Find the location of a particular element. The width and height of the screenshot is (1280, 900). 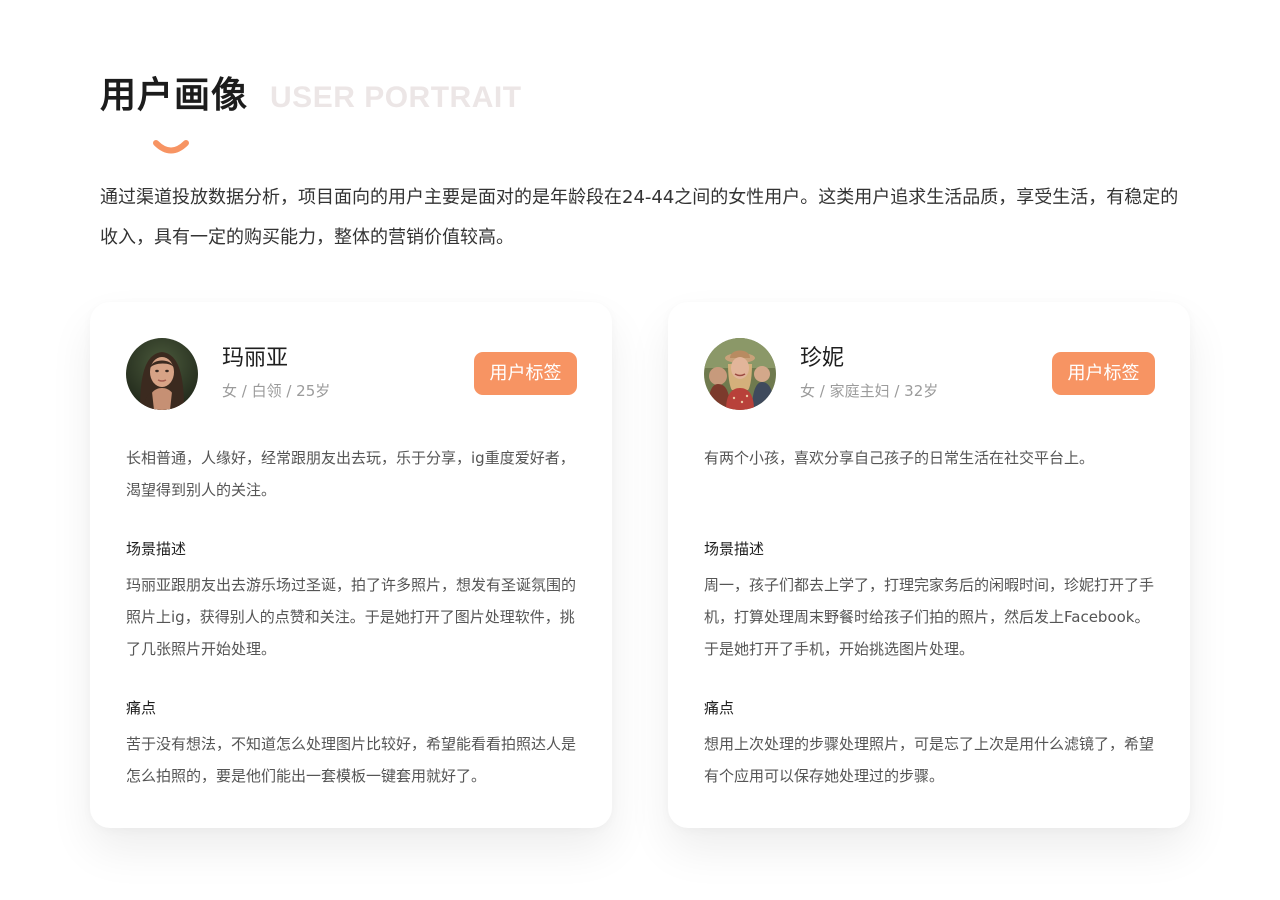

avatar-family-photo-image is located at coordinates (740, 374).